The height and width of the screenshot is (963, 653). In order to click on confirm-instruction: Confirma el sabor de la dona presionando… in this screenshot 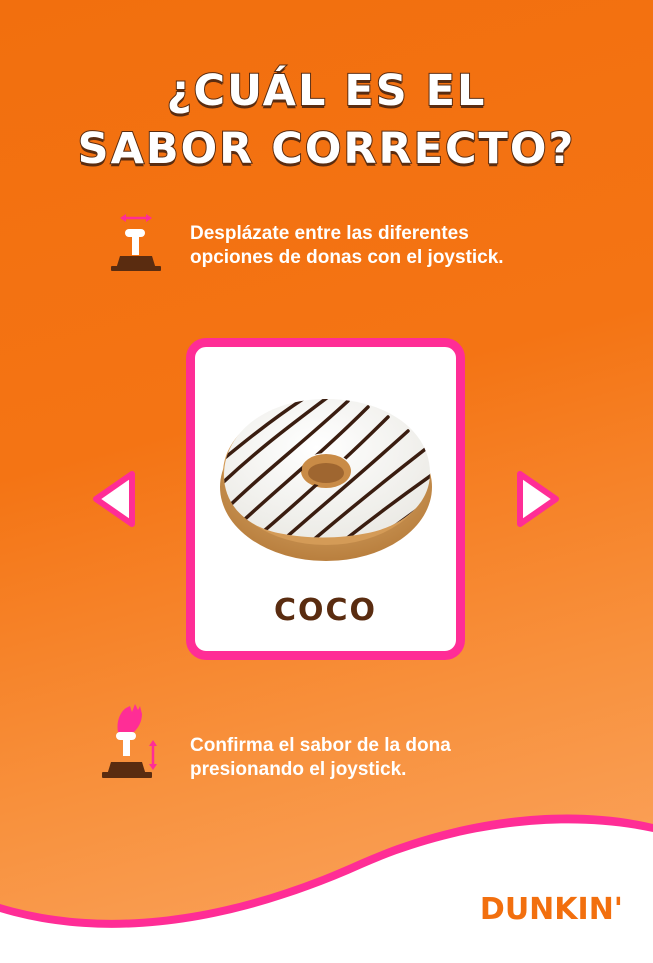, I will do `click(320, 758)`.